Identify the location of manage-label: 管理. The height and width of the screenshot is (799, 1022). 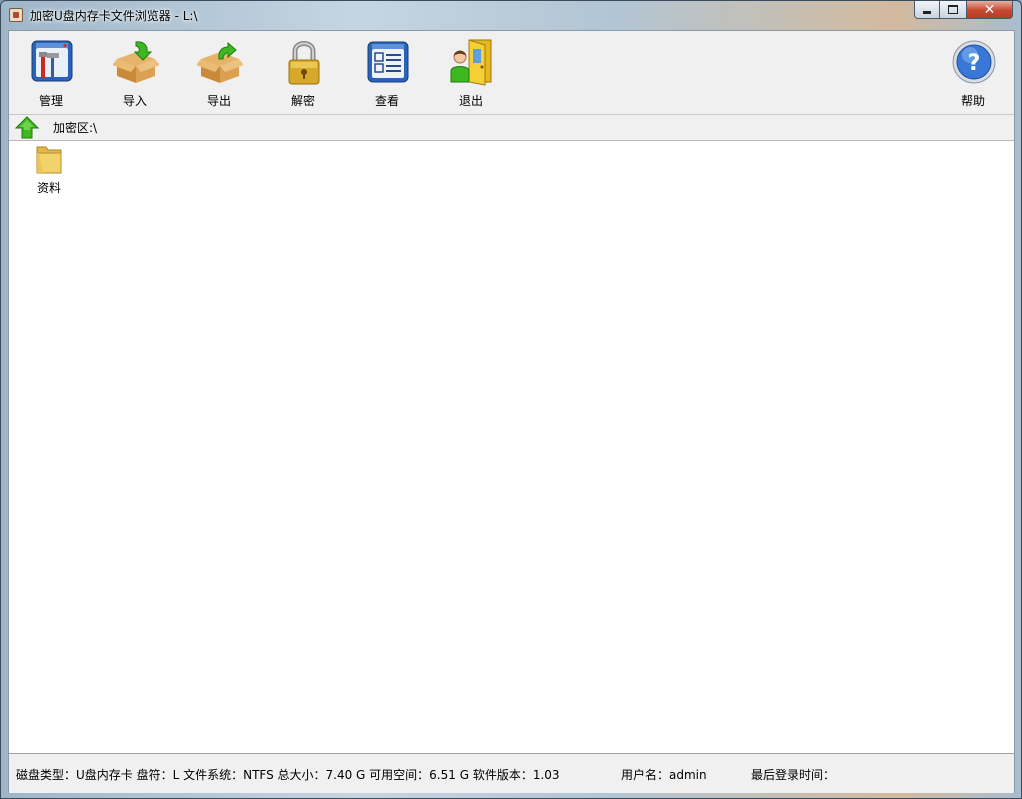
(50, 101).